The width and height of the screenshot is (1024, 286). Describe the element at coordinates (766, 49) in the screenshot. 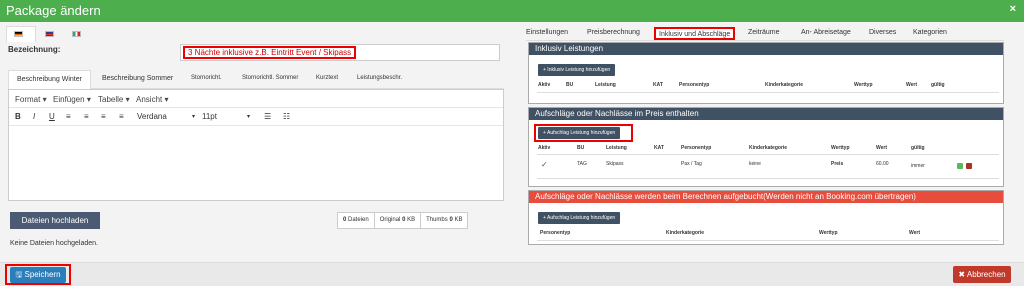

I see `panel-title: Inklusiv Leistungen` at that location.